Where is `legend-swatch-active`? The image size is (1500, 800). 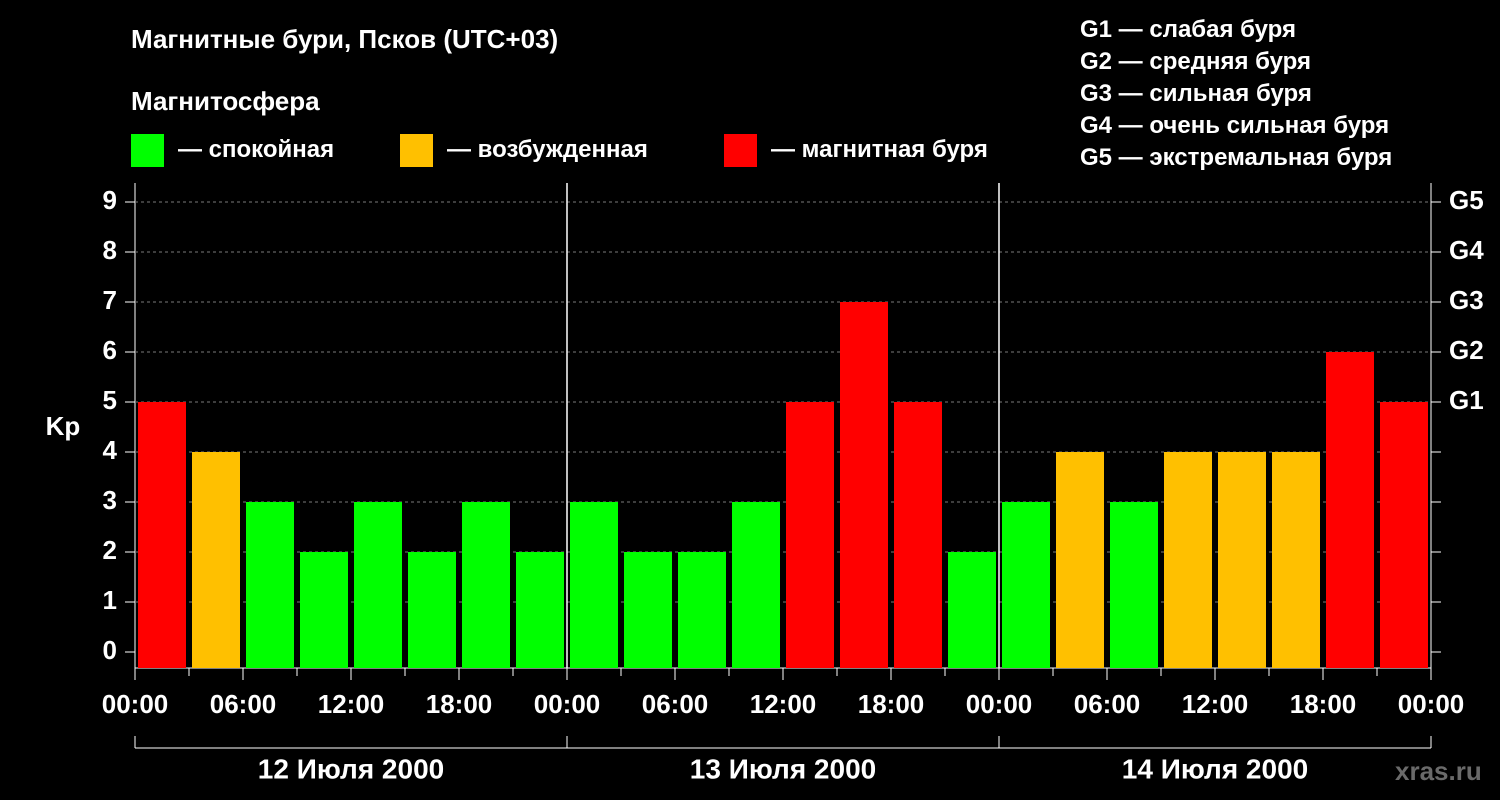
legend-swatch-active is located at coordinates (416, 150).